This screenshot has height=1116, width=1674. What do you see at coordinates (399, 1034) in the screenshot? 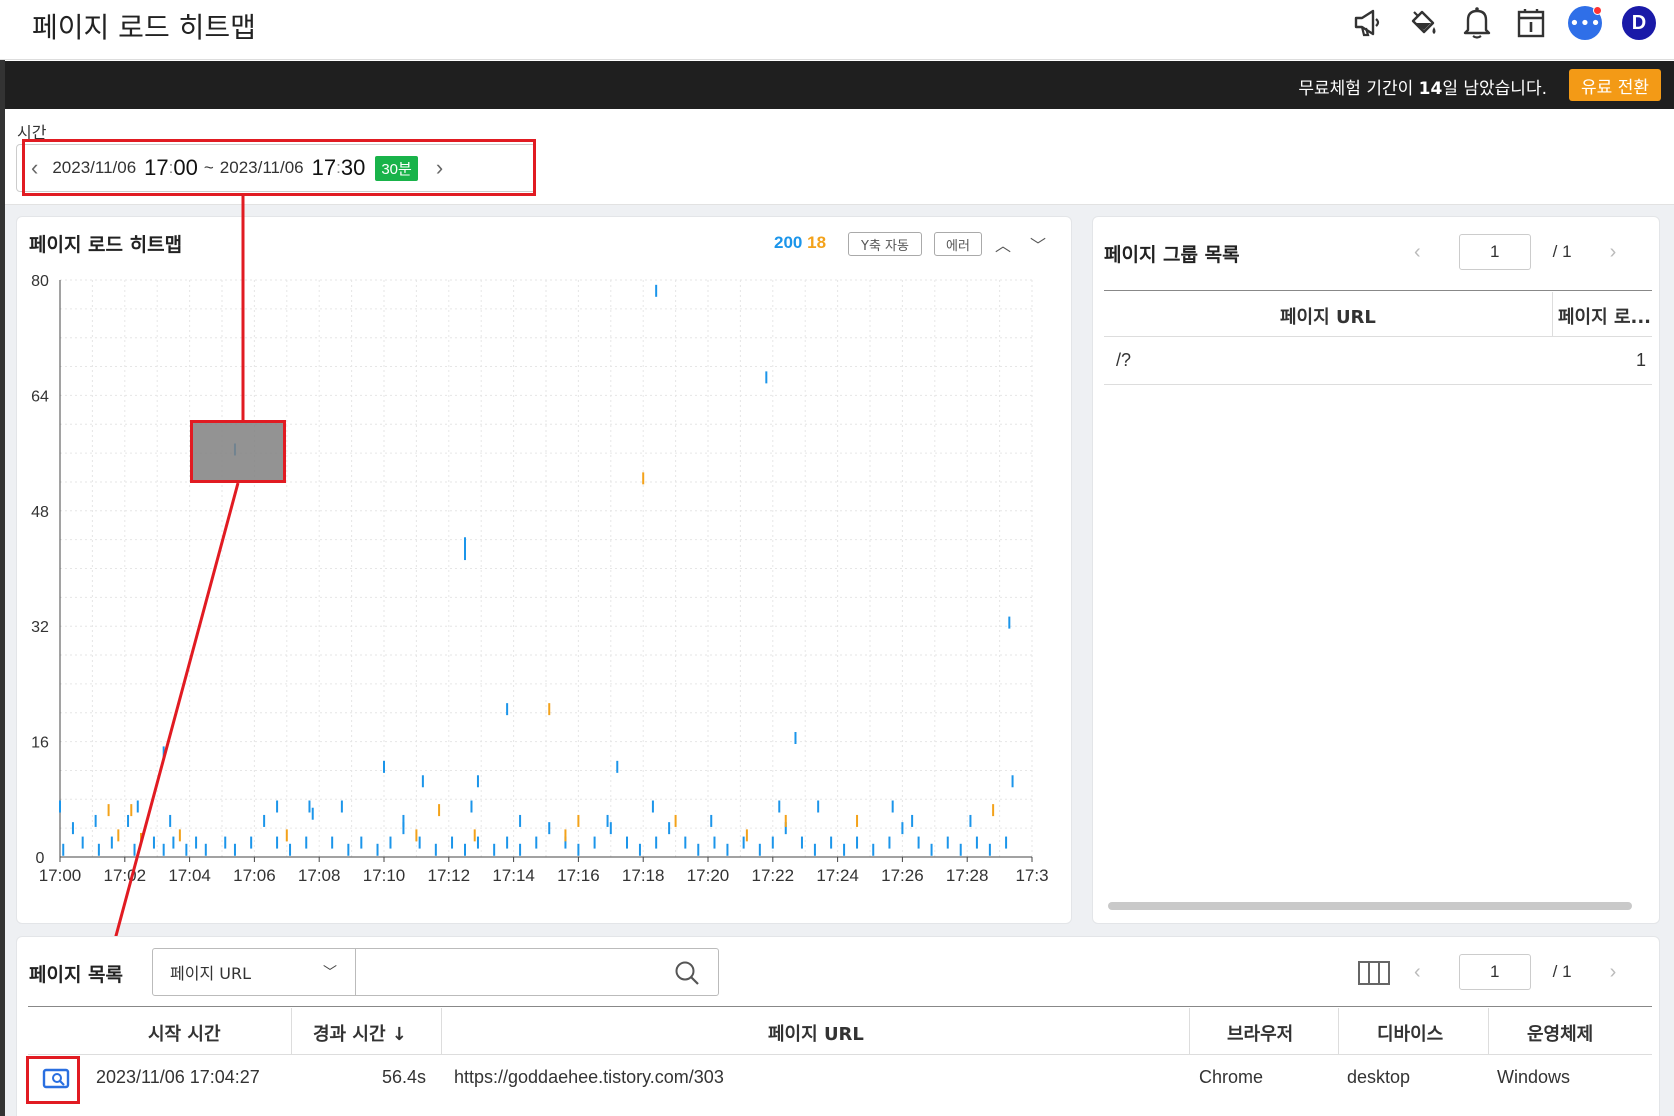
I see `sort-desc-icon: ↓` at bounding box center [399, 1034].